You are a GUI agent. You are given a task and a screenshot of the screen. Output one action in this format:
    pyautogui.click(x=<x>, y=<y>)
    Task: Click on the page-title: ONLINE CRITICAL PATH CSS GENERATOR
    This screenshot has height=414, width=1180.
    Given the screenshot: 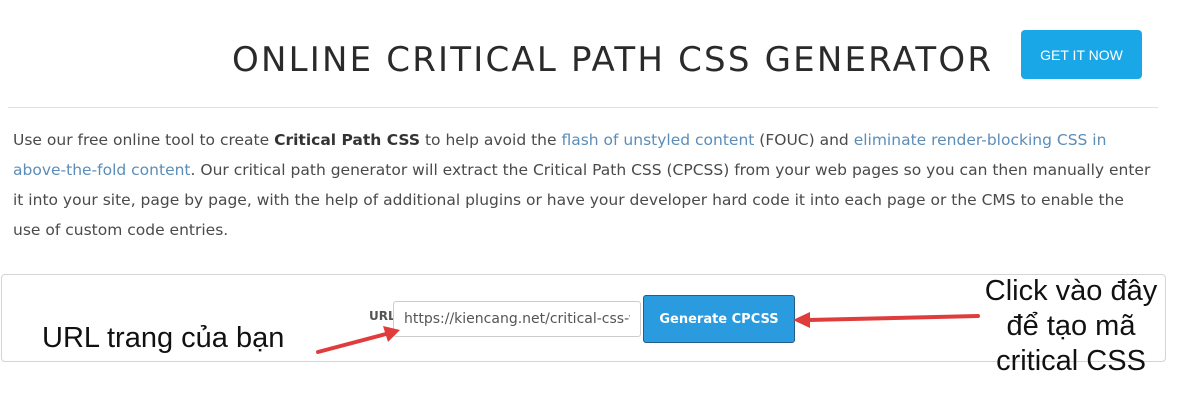 What is the action you would take?
    pyautogui.click(x=613, y=60)
    